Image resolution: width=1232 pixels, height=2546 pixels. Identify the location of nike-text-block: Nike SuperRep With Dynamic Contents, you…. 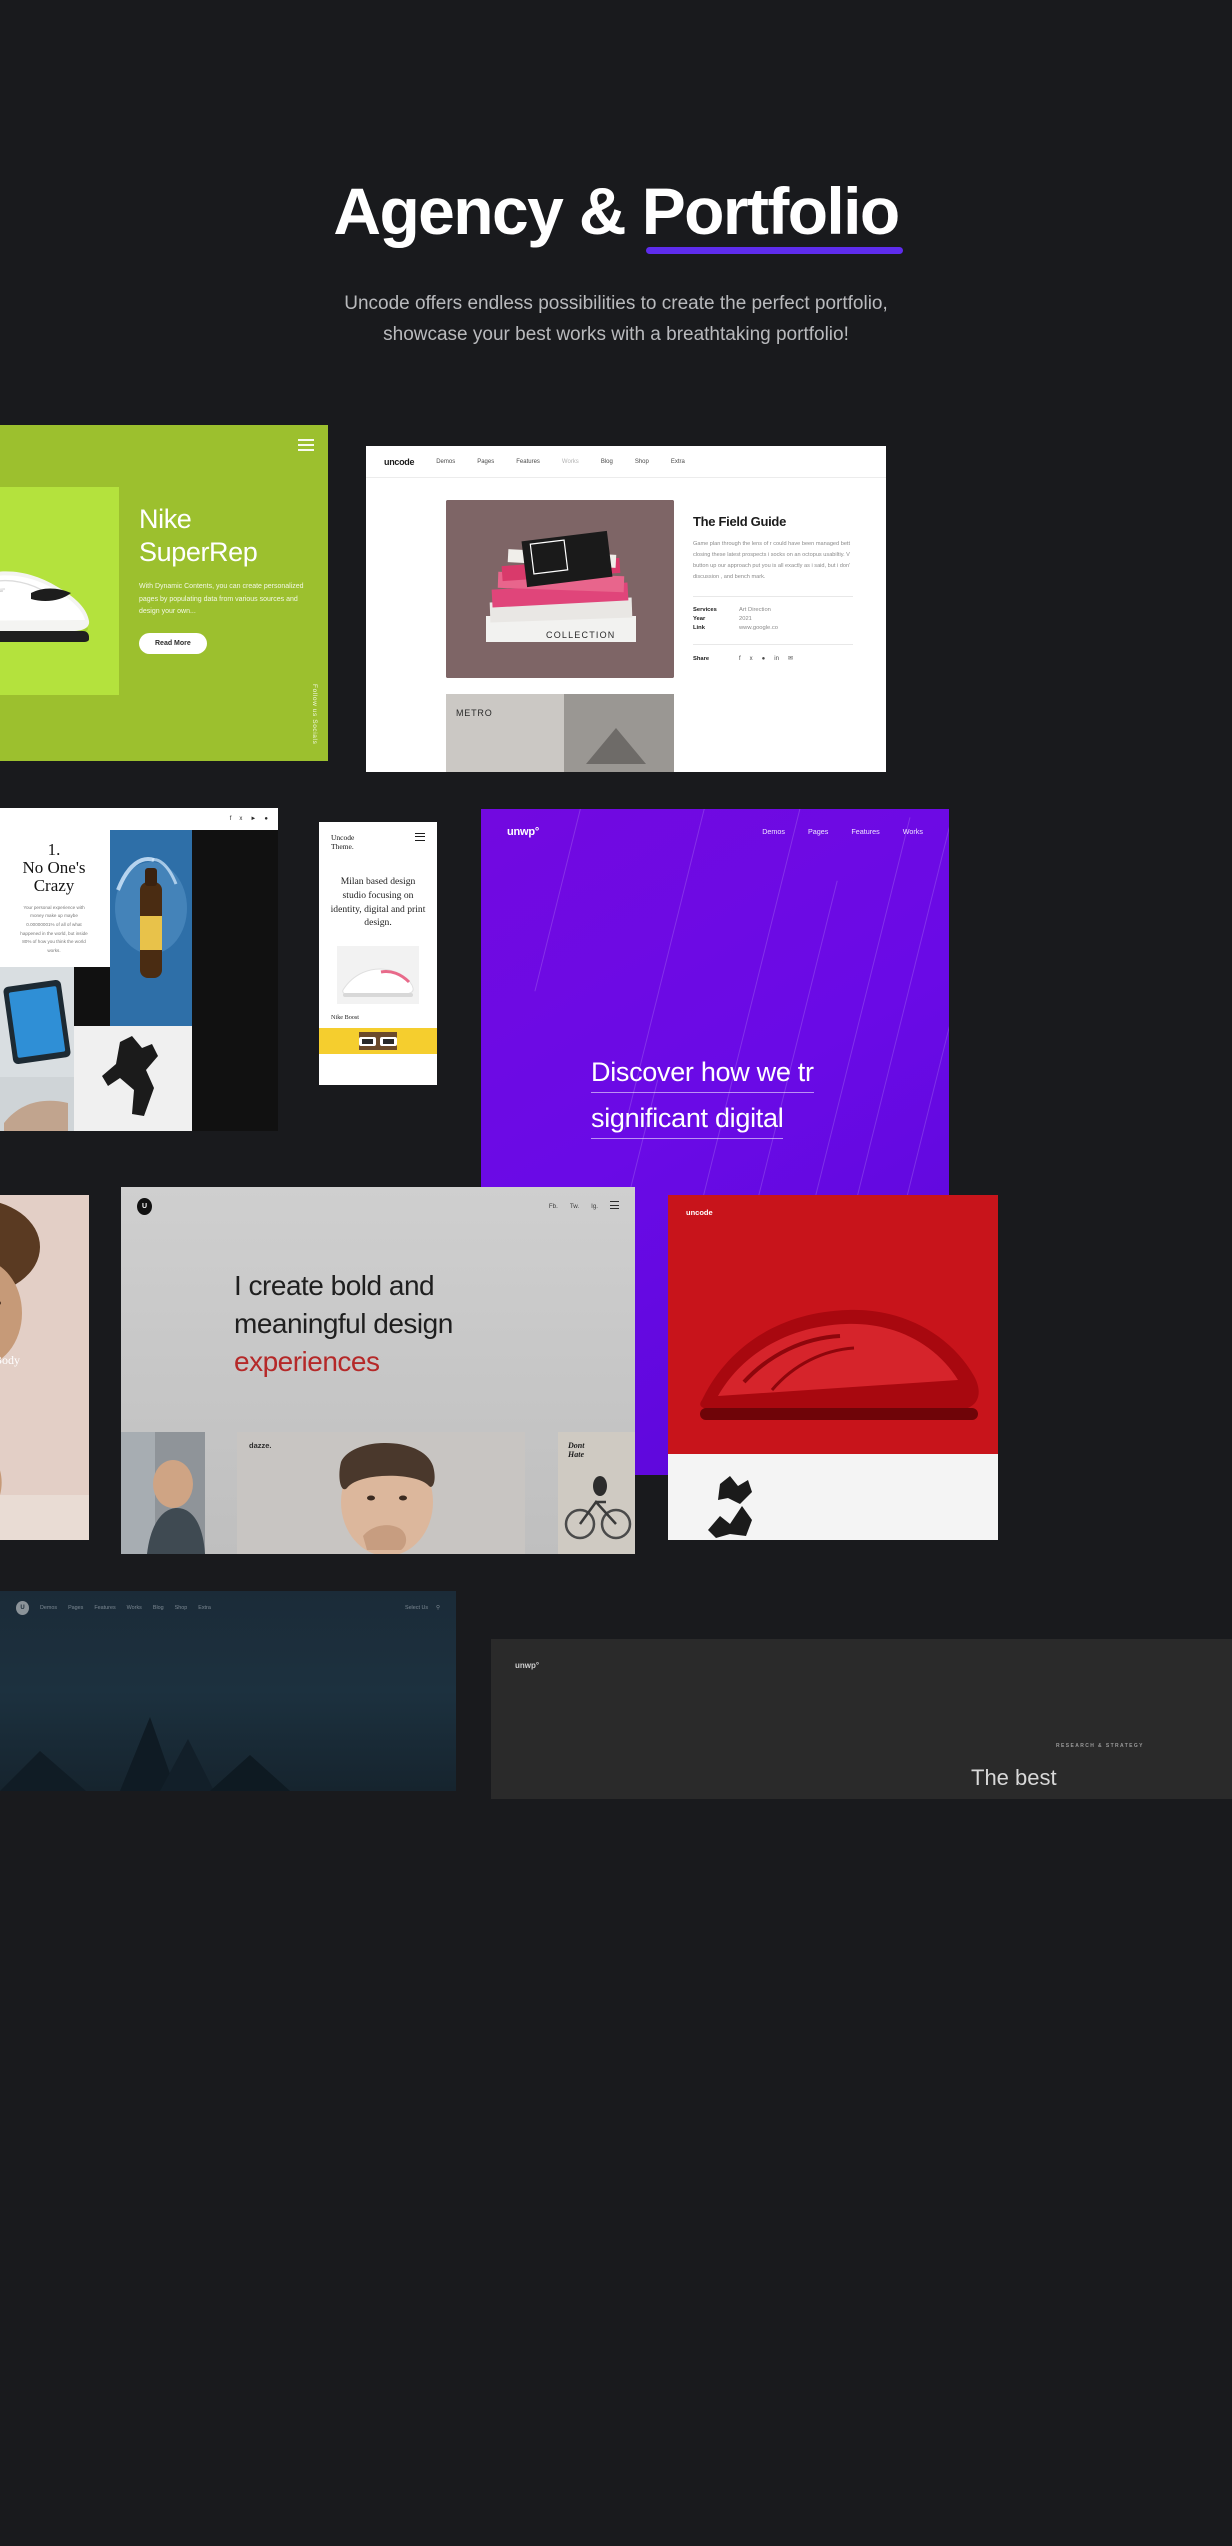
(226, 579).